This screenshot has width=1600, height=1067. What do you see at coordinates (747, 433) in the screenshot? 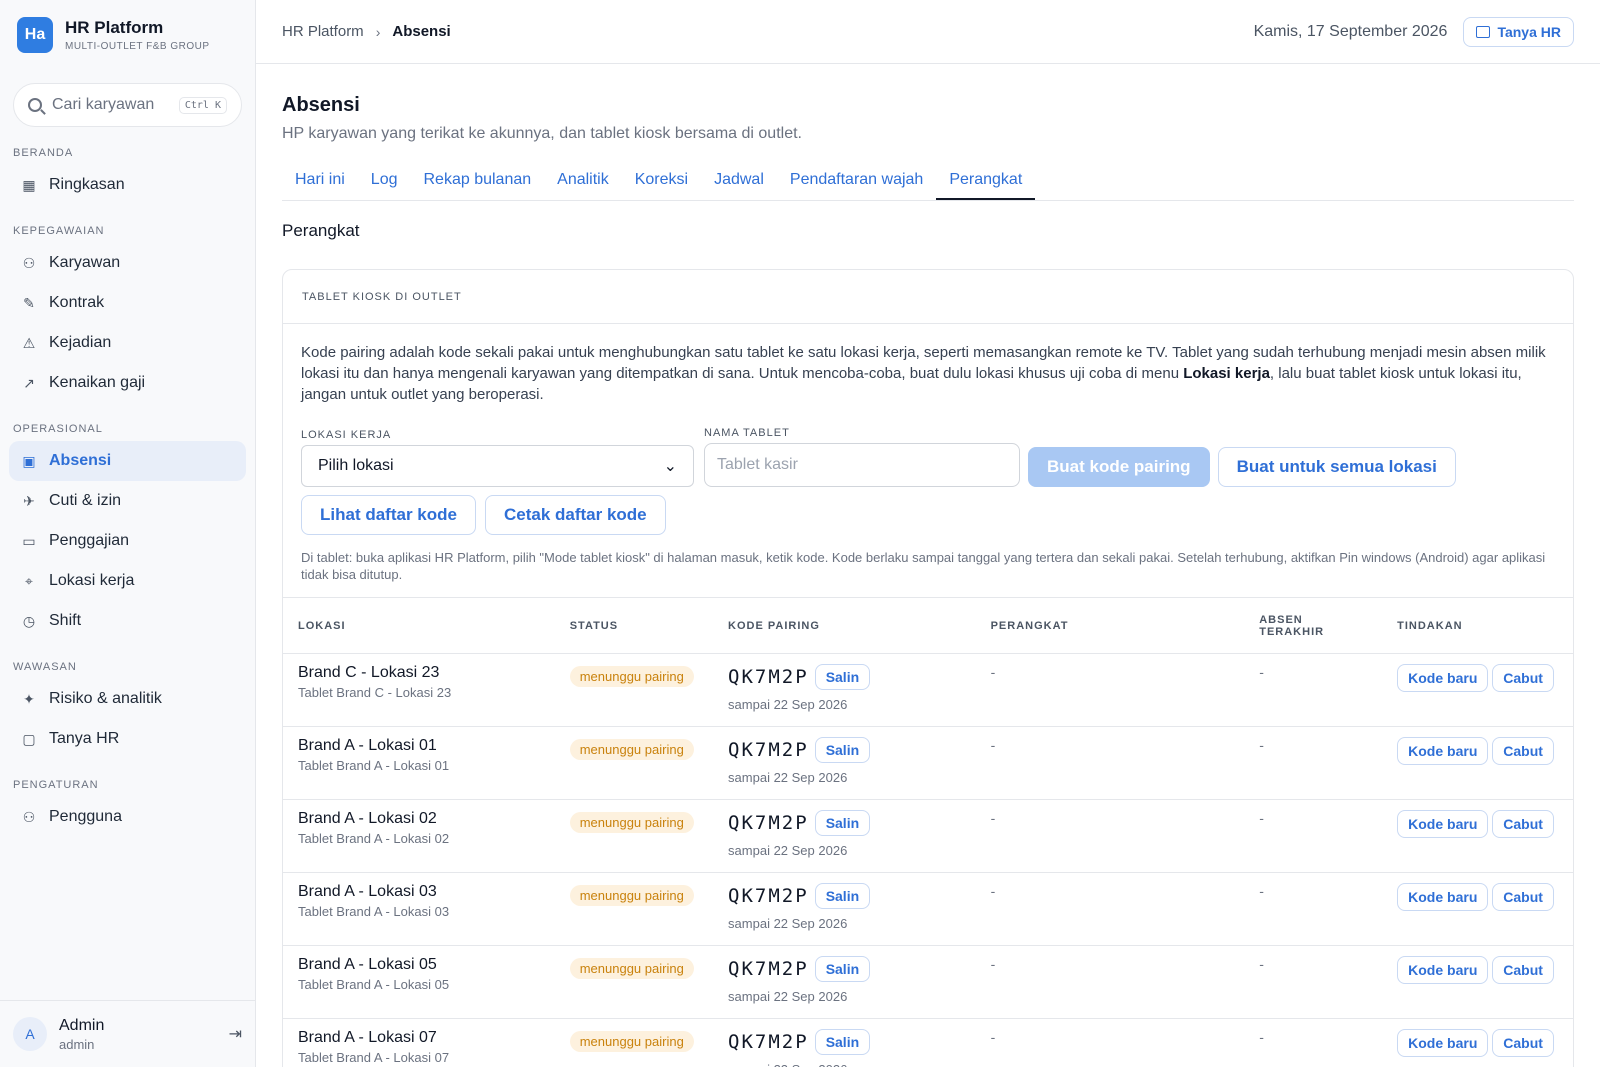
I see `tablet-name-label: NAMA TABLET` at bounding box center [747, 433].